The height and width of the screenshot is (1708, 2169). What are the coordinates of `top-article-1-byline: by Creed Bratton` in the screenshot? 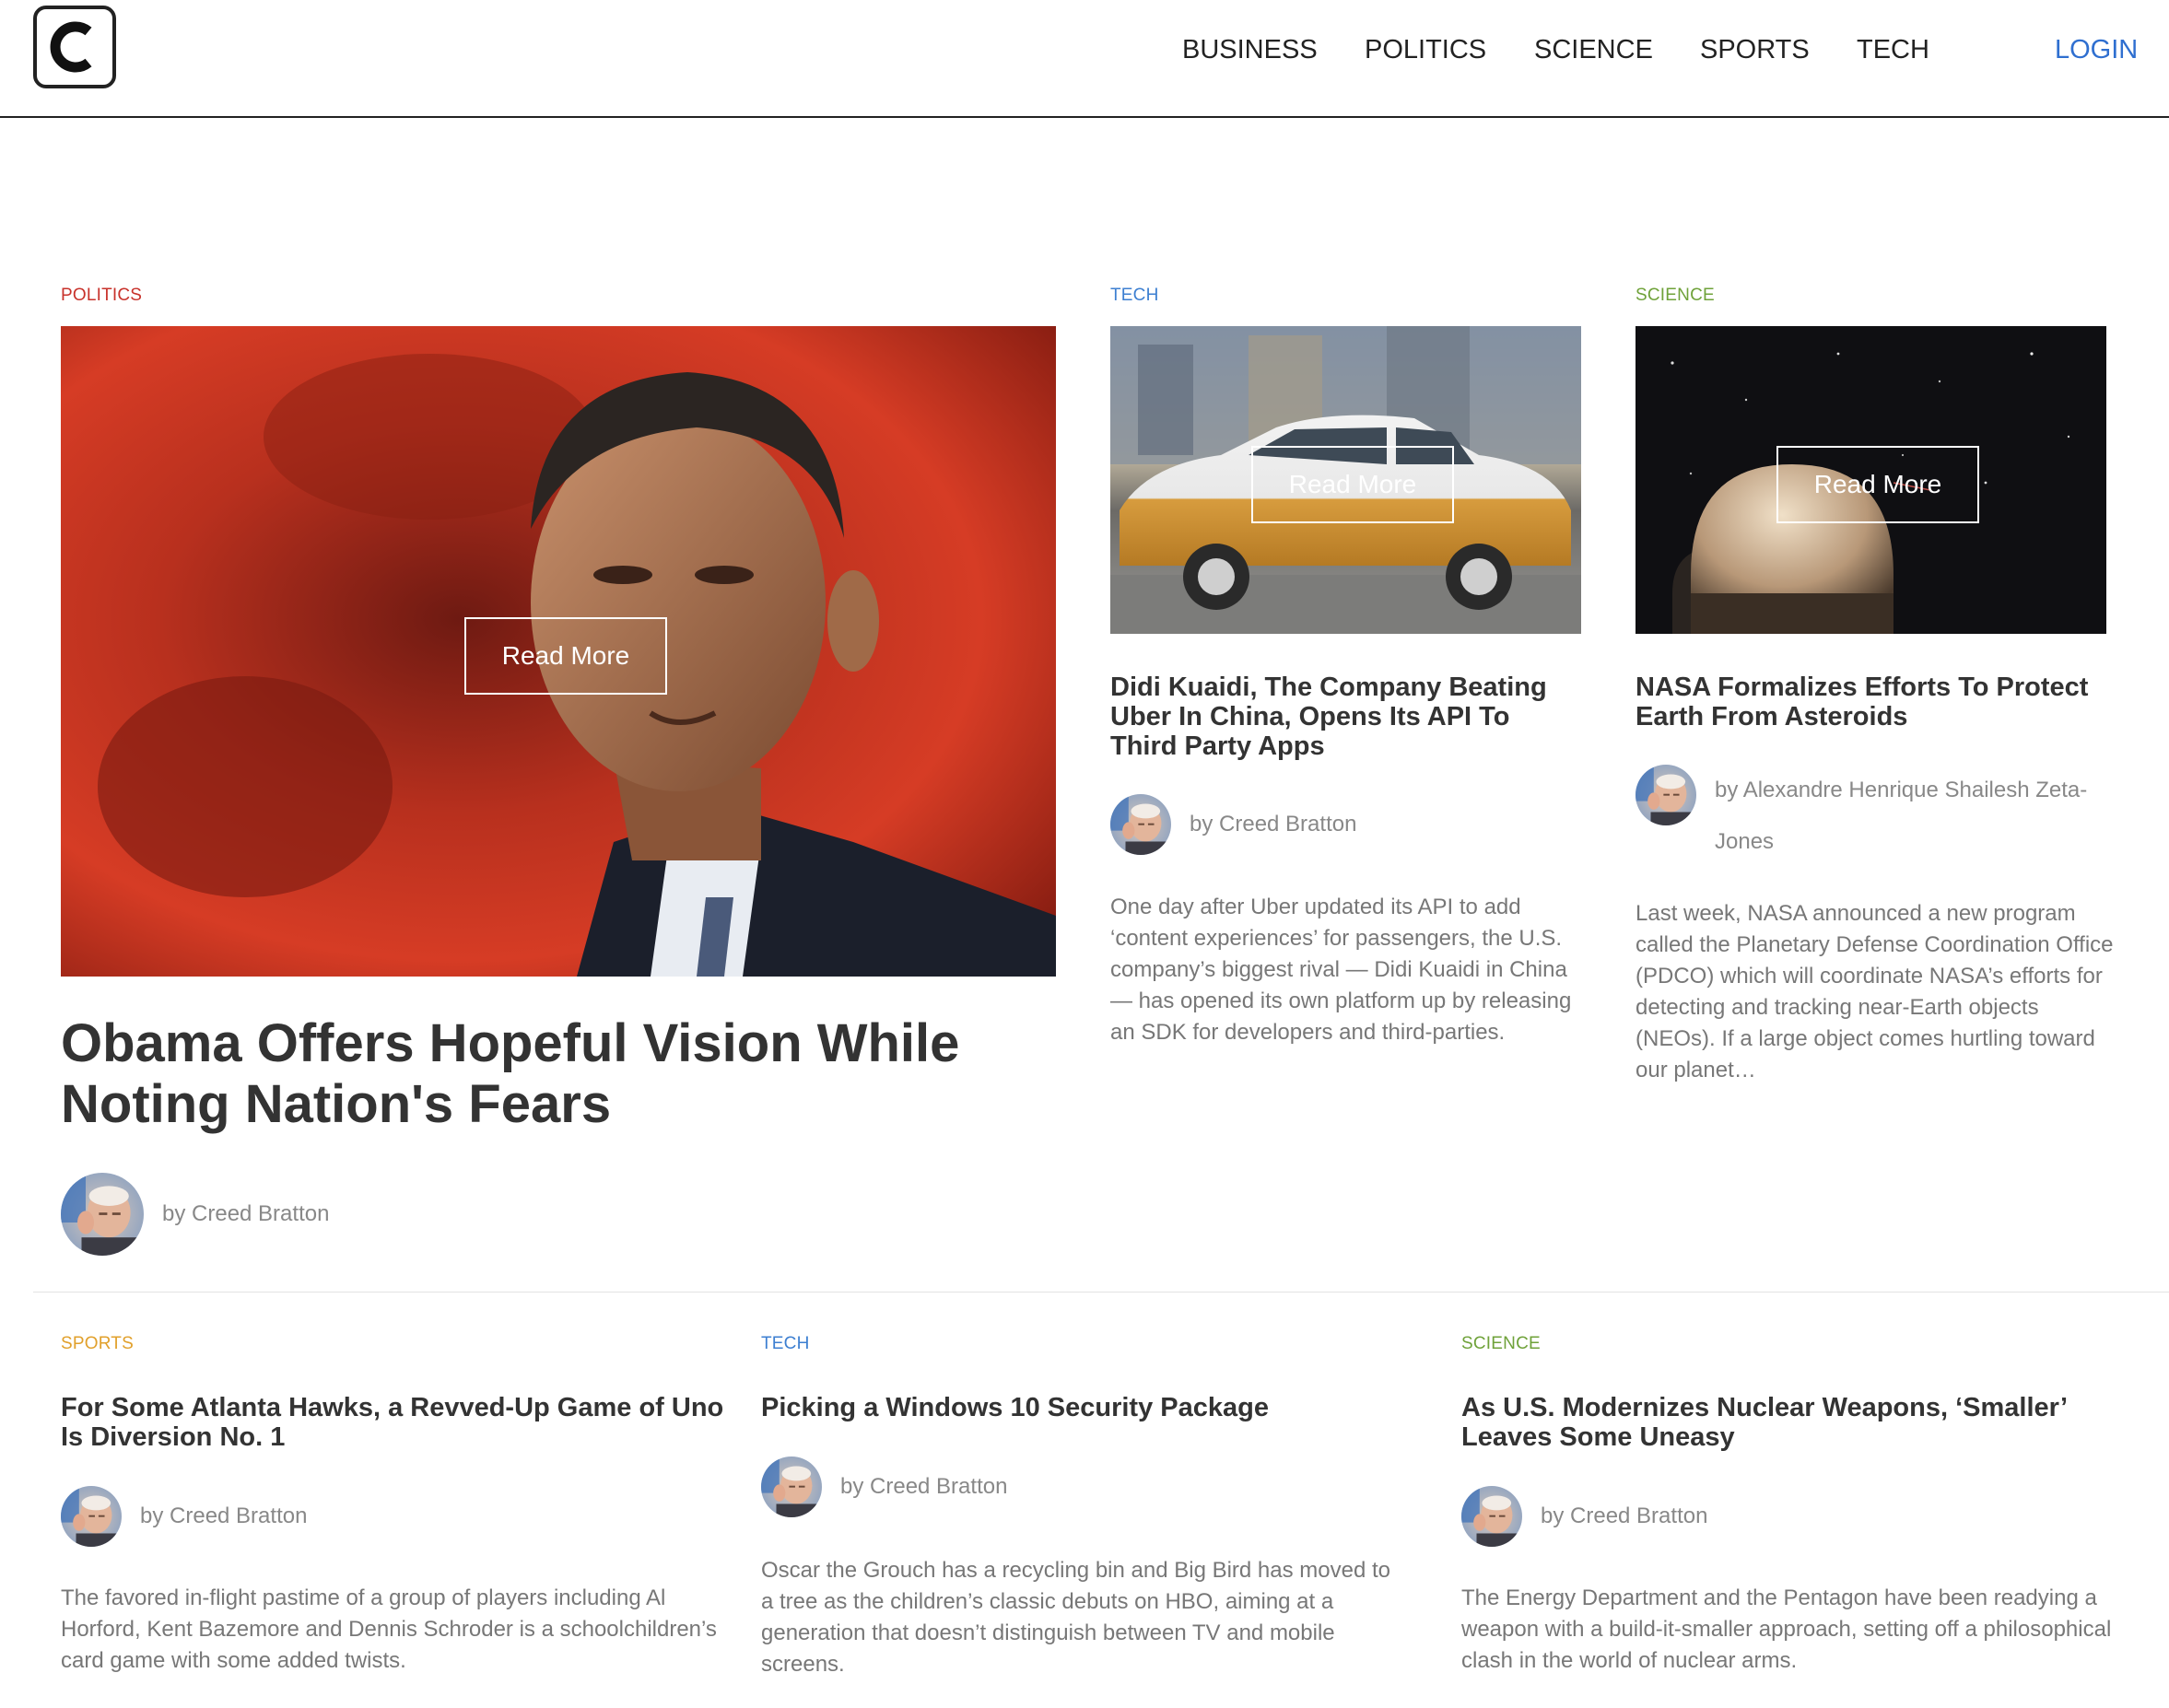 It's located at (1273, 824).